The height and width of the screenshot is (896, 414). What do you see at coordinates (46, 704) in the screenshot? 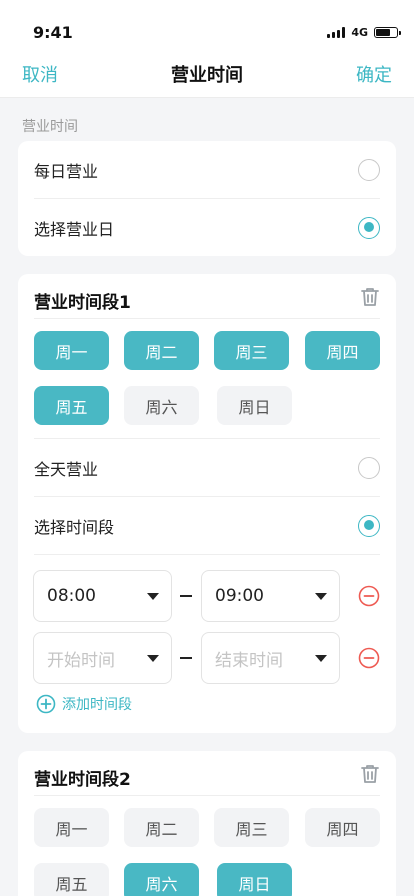
I see `add-circle-icon` at bounding box center [46, 704].